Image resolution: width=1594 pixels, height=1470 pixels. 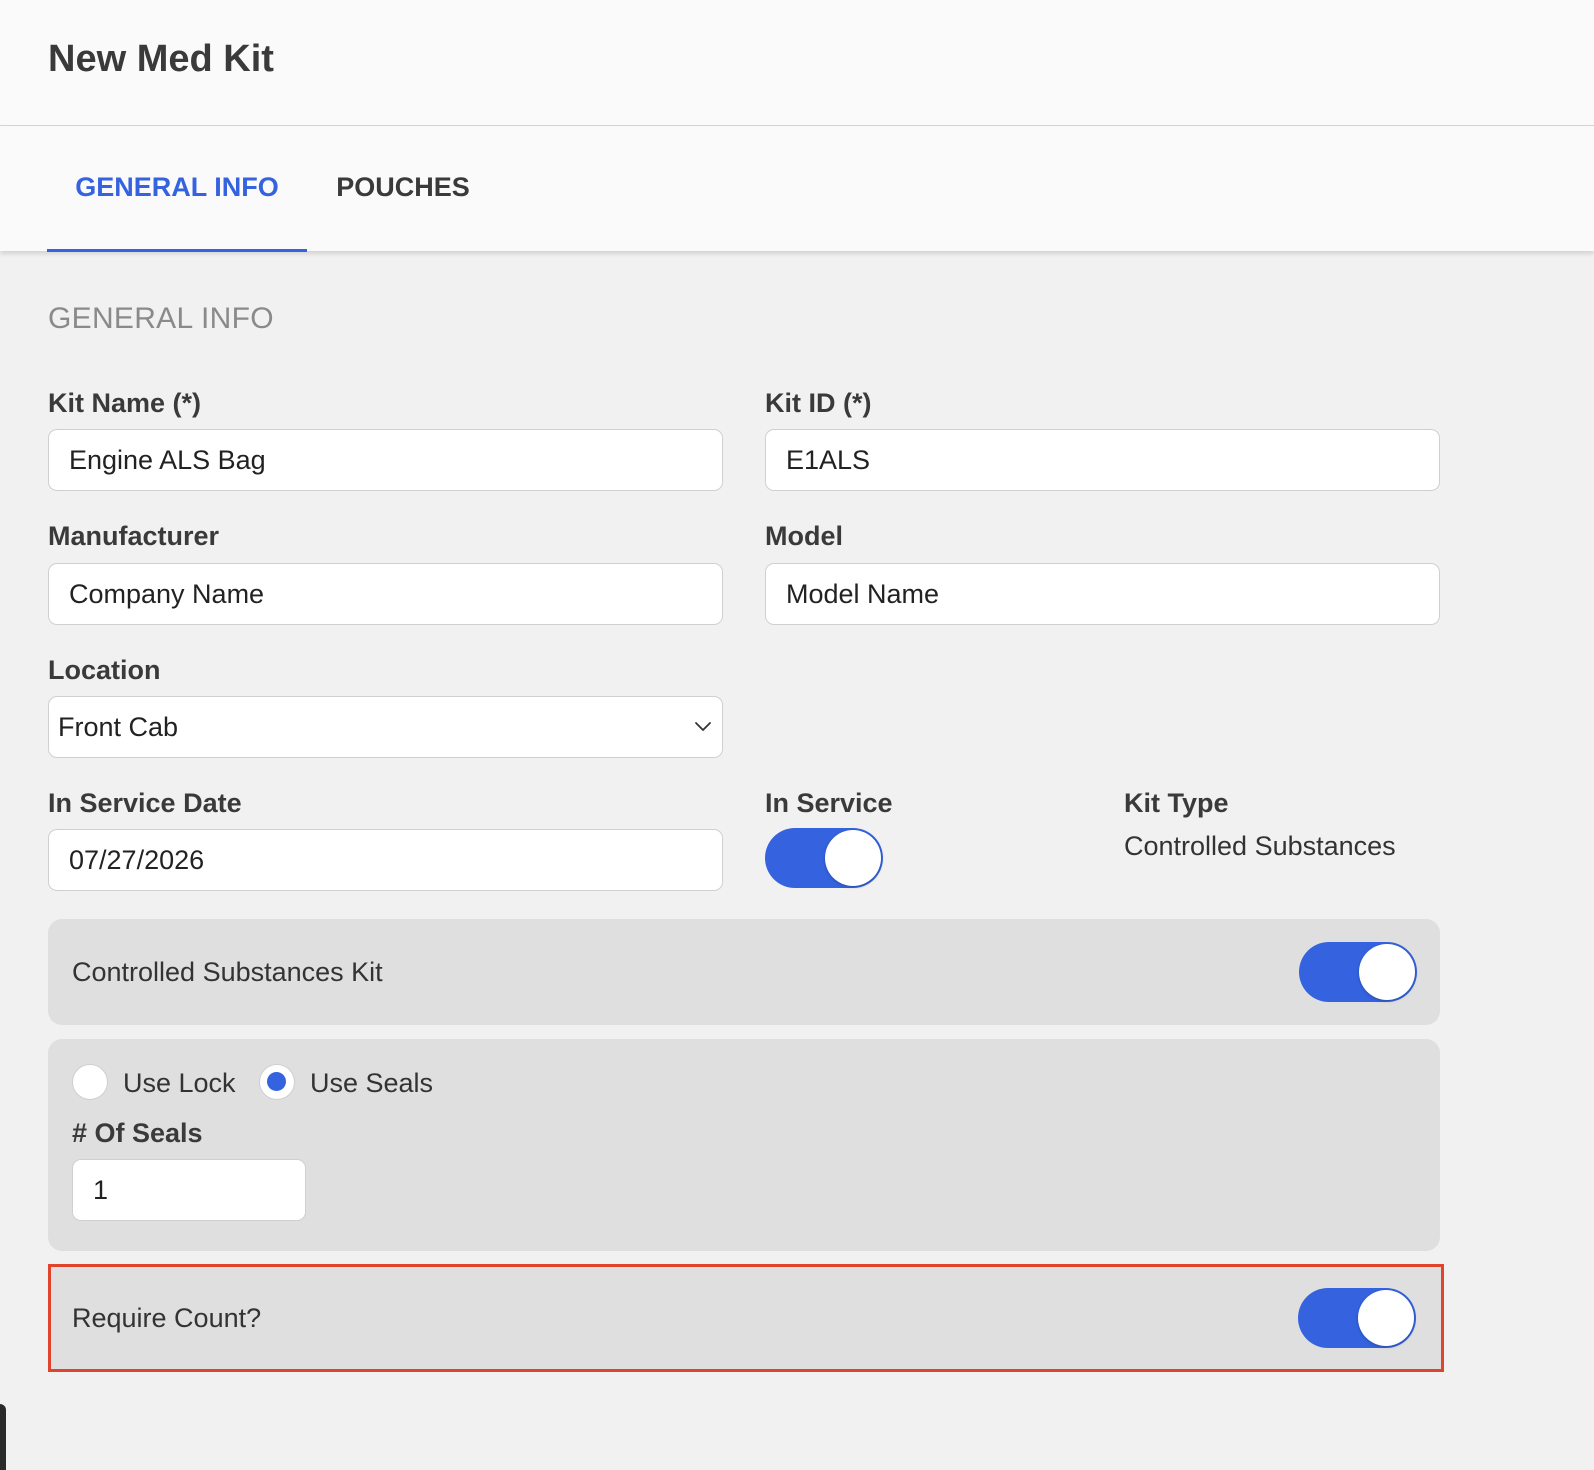 What do you see at coordinates (703, 726) in the screenshot?
I see `chevron-down-icon` at bounding box center [703, 726].